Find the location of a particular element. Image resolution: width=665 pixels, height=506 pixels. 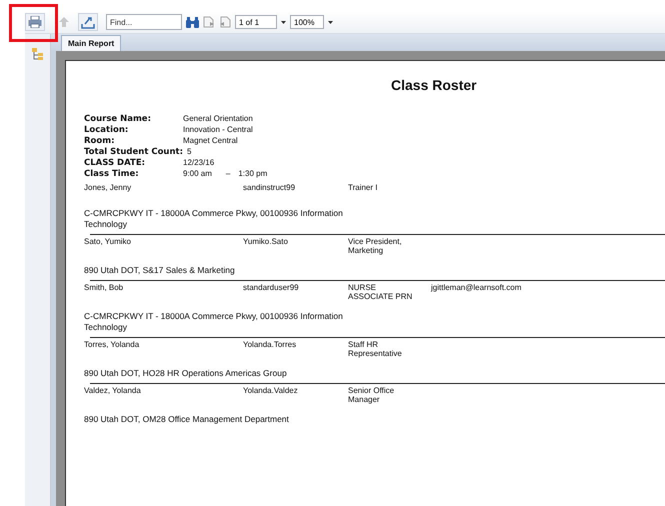

student-name: Smith, Bob is located at coordinates (104, 287).